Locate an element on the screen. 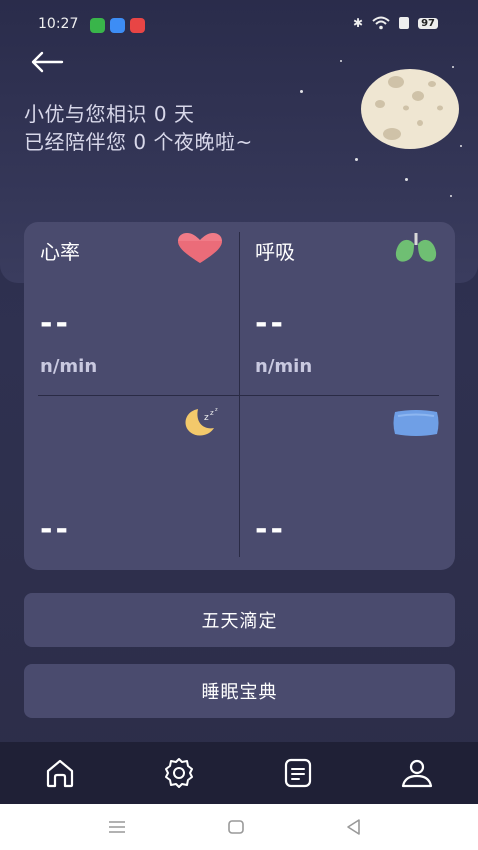 The width and height of the screenshot is (478, 850). sleep-value: -- is located at coordinates (55, 529).